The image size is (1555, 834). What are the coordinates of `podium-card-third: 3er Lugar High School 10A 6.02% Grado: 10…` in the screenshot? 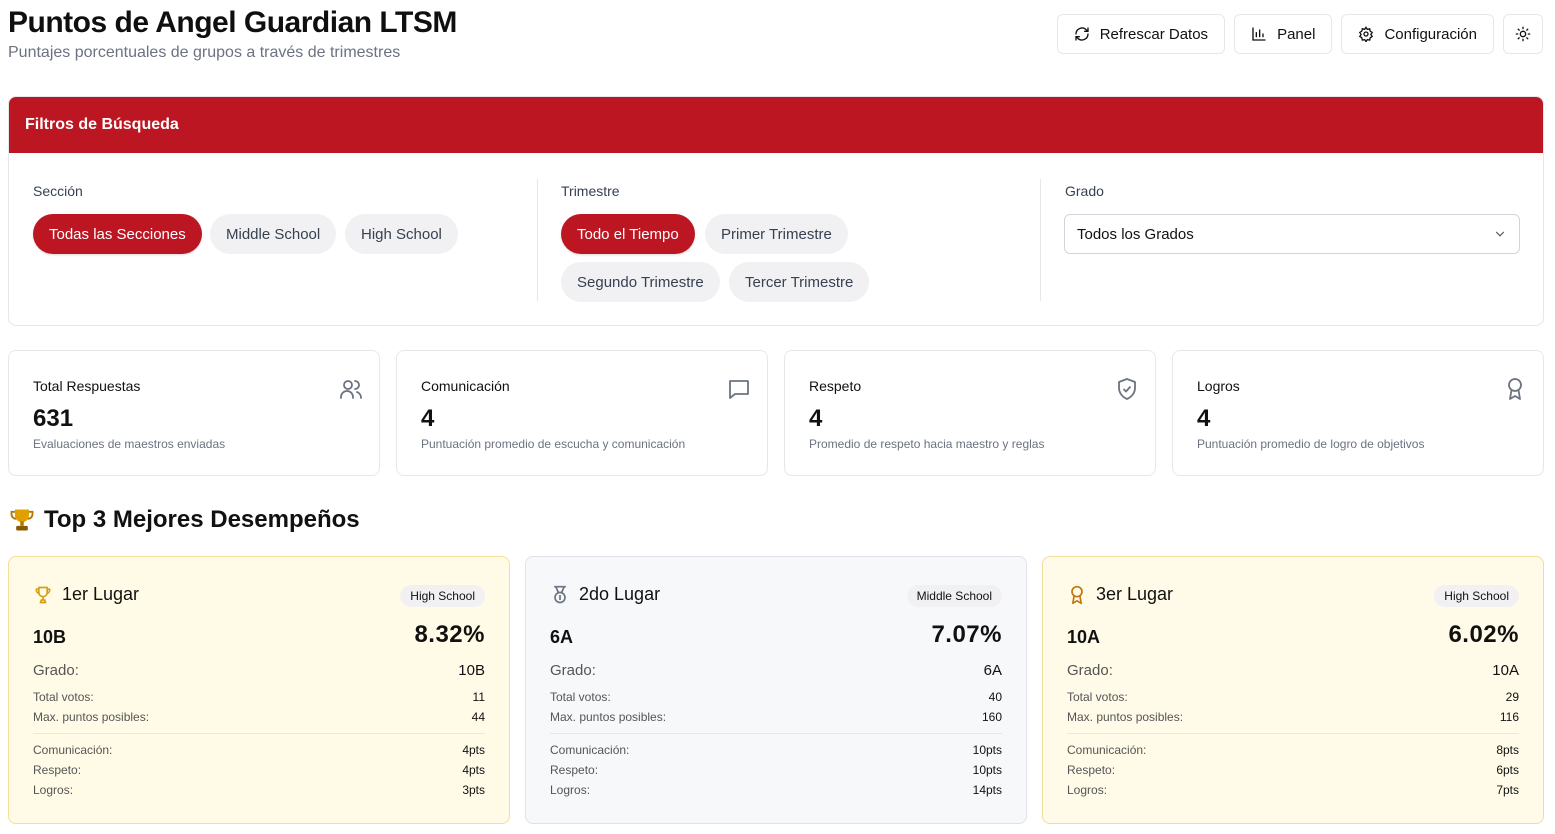 It's located at (1293, 690).